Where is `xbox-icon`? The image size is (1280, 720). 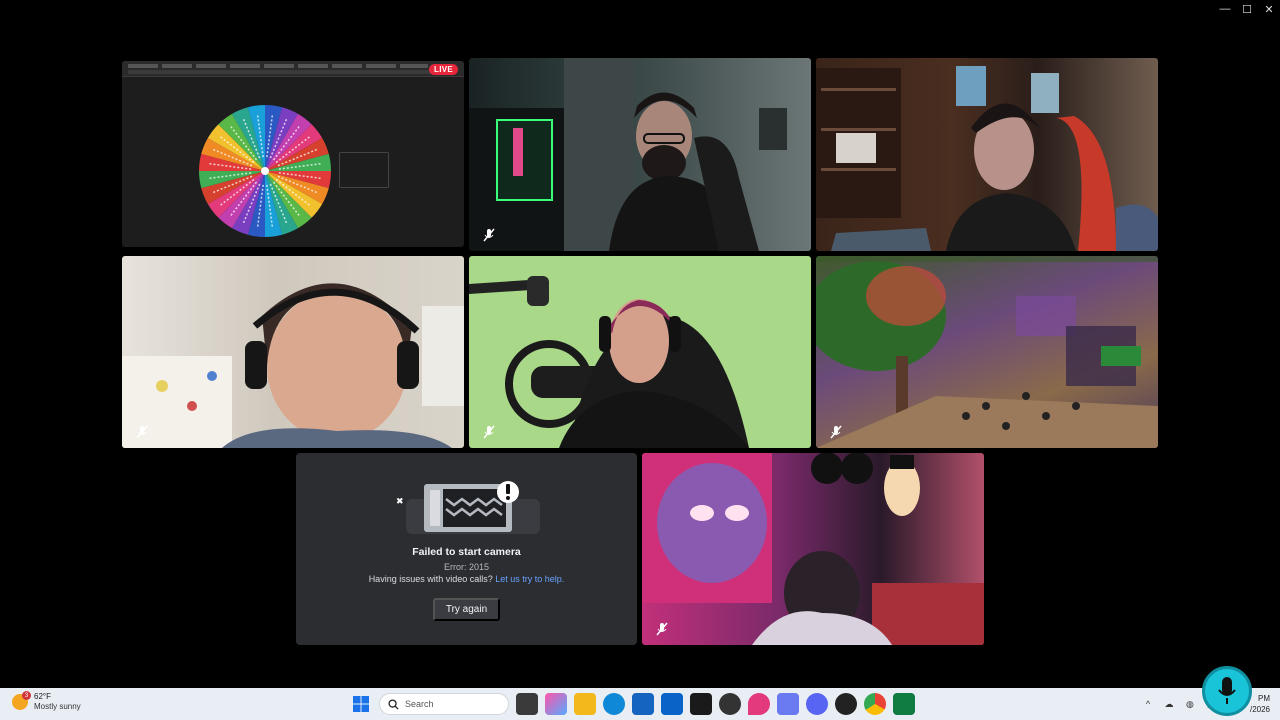
xbox-icon is located at coordinates (904, 704).